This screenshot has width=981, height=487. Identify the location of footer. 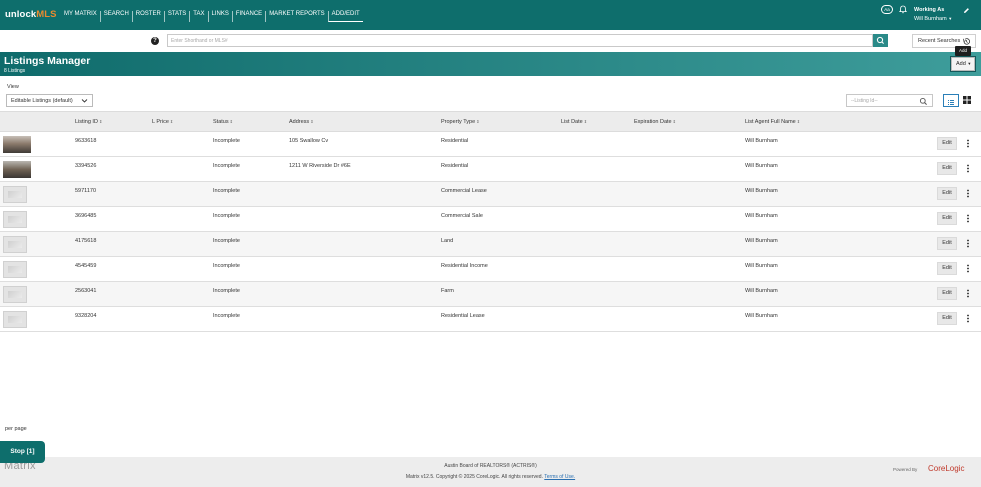
(490, 472).